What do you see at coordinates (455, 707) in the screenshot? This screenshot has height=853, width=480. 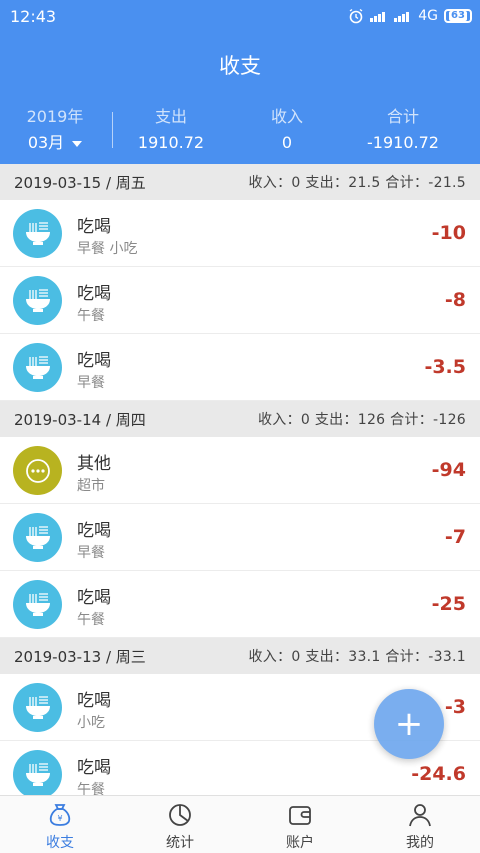 I see `transaction-amount: -3` at bounding box center [455, 707].